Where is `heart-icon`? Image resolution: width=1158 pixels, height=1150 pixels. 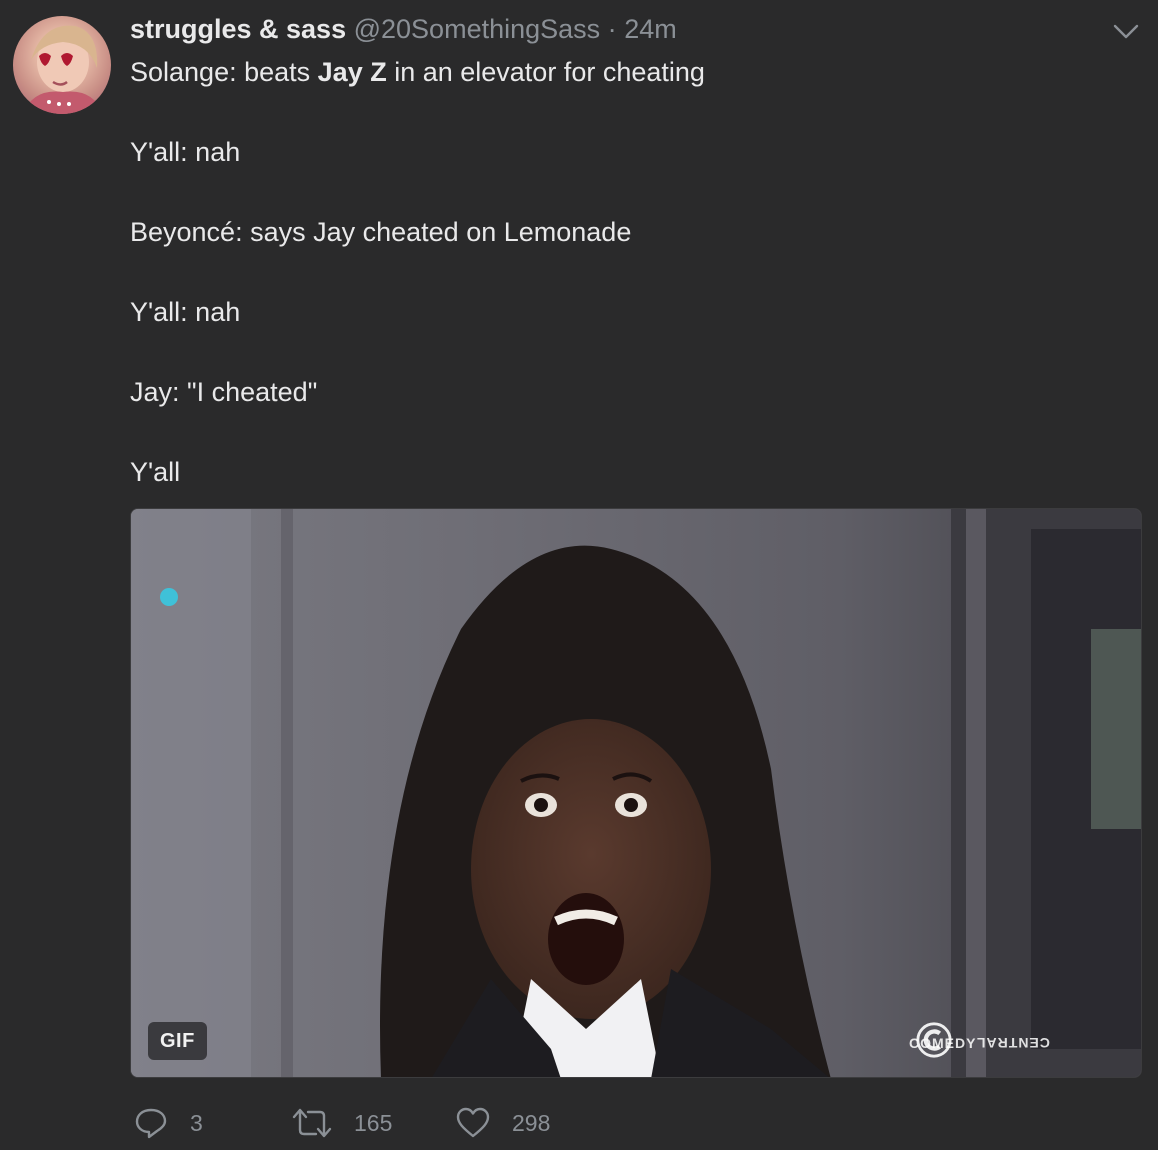 heart-icon is located at coordinates (473, 1122).